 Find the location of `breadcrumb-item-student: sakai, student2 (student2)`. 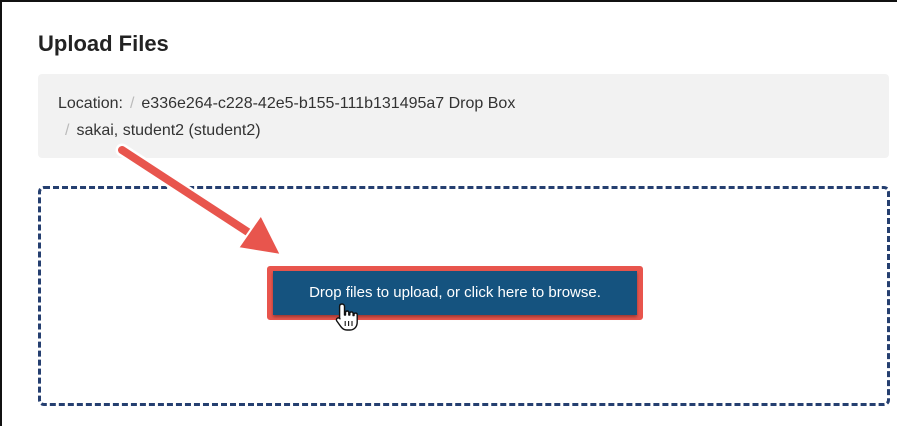

breadcrumb-item-student: sakai, student2 (student2) is located at coordinates (168, 130).